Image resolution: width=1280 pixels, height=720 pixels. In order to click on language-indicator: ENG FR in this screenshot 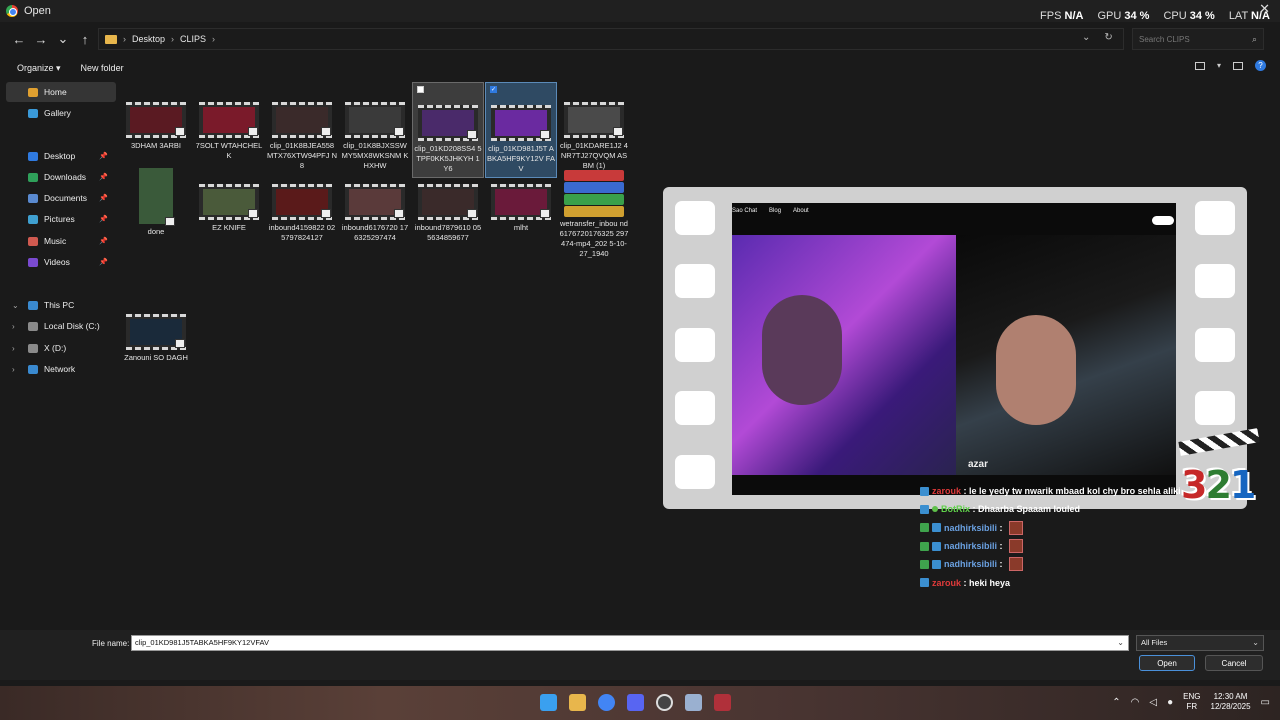, I will do `click(1191, 702)`.